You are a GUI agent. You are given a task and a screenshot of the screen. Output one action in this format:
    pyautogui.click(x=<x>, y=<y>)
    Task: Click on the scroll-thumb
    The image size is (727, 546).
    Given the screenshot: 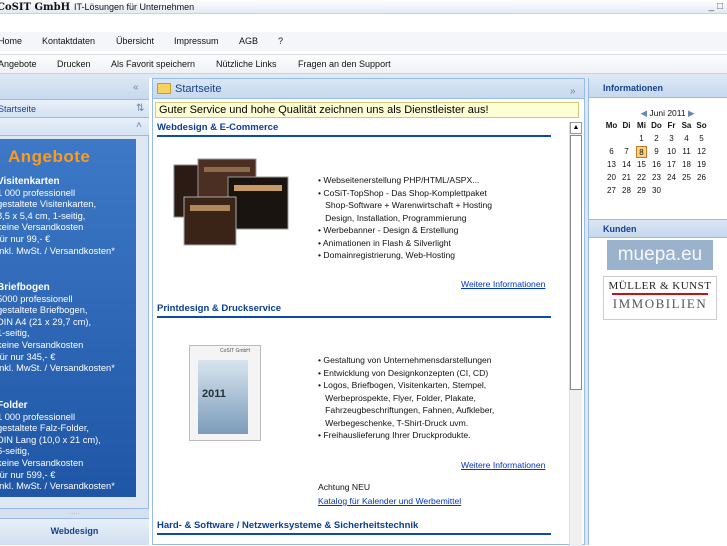 What is the action you would take?
    pyautogui.click(x=576, y=262)
    